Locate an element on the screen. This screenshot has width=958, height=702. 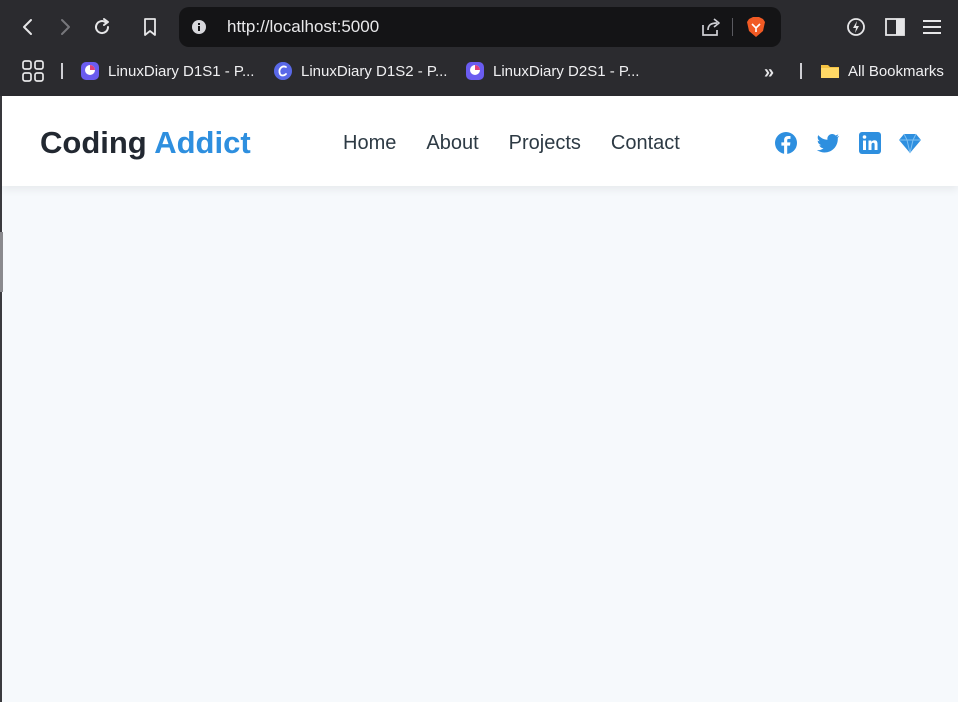
sidebar-toggle-button is located at coordinates (895, 27).